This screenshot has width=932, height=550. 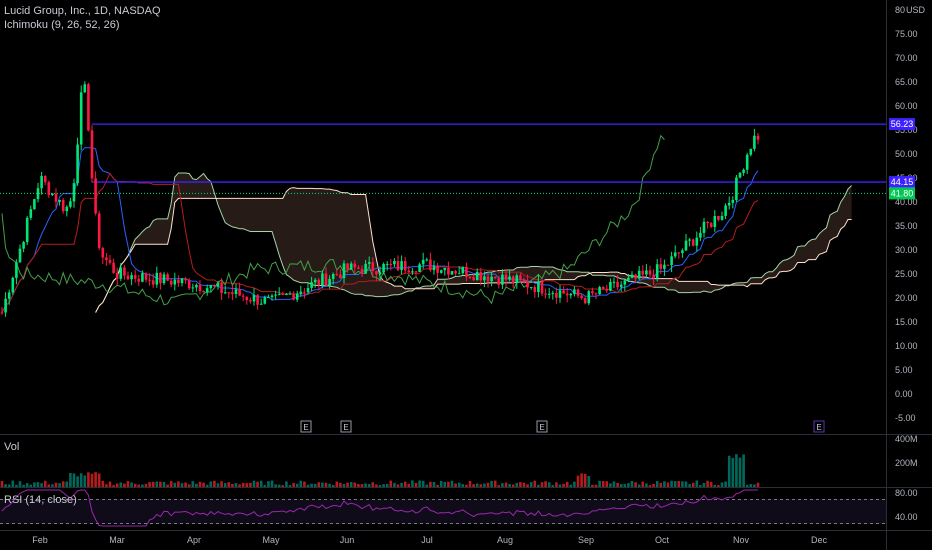 What do you see at coordinates (505, 540) in the screenshot?
I see `time-tick: Aug` at bounding box center [505, 540].